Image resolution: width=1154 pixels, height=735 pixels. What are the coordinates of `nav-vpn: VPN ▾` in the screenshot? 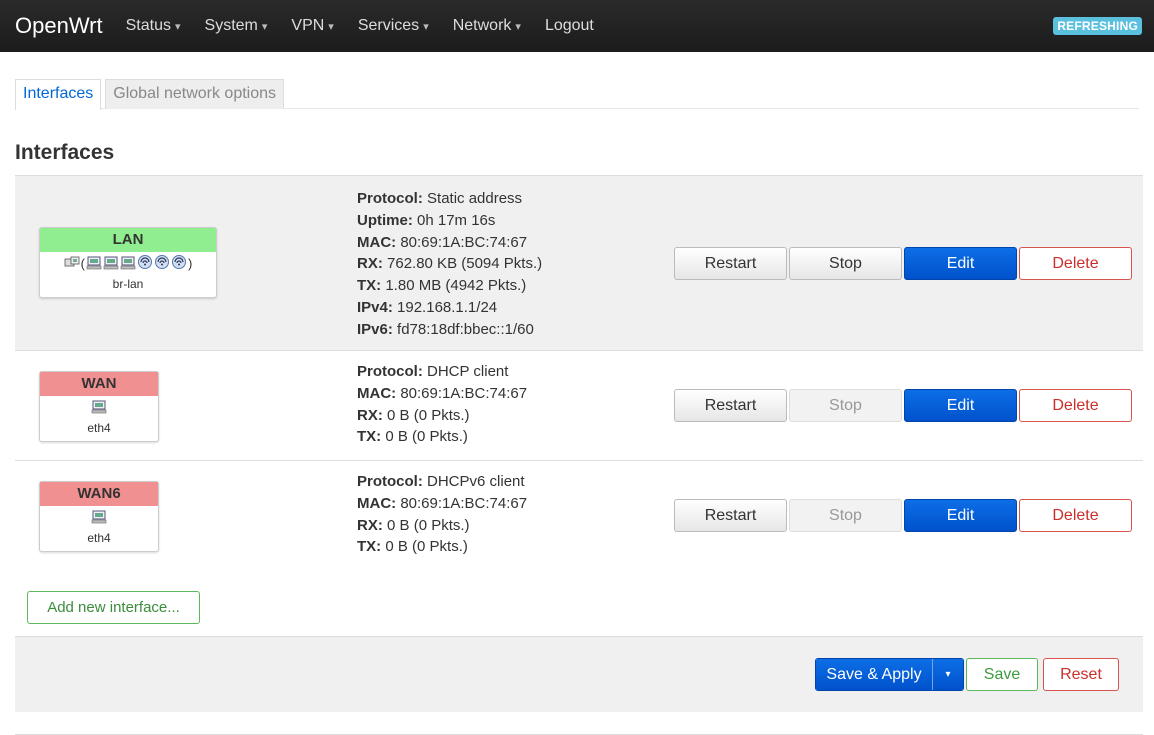 It's located at (312, 26).